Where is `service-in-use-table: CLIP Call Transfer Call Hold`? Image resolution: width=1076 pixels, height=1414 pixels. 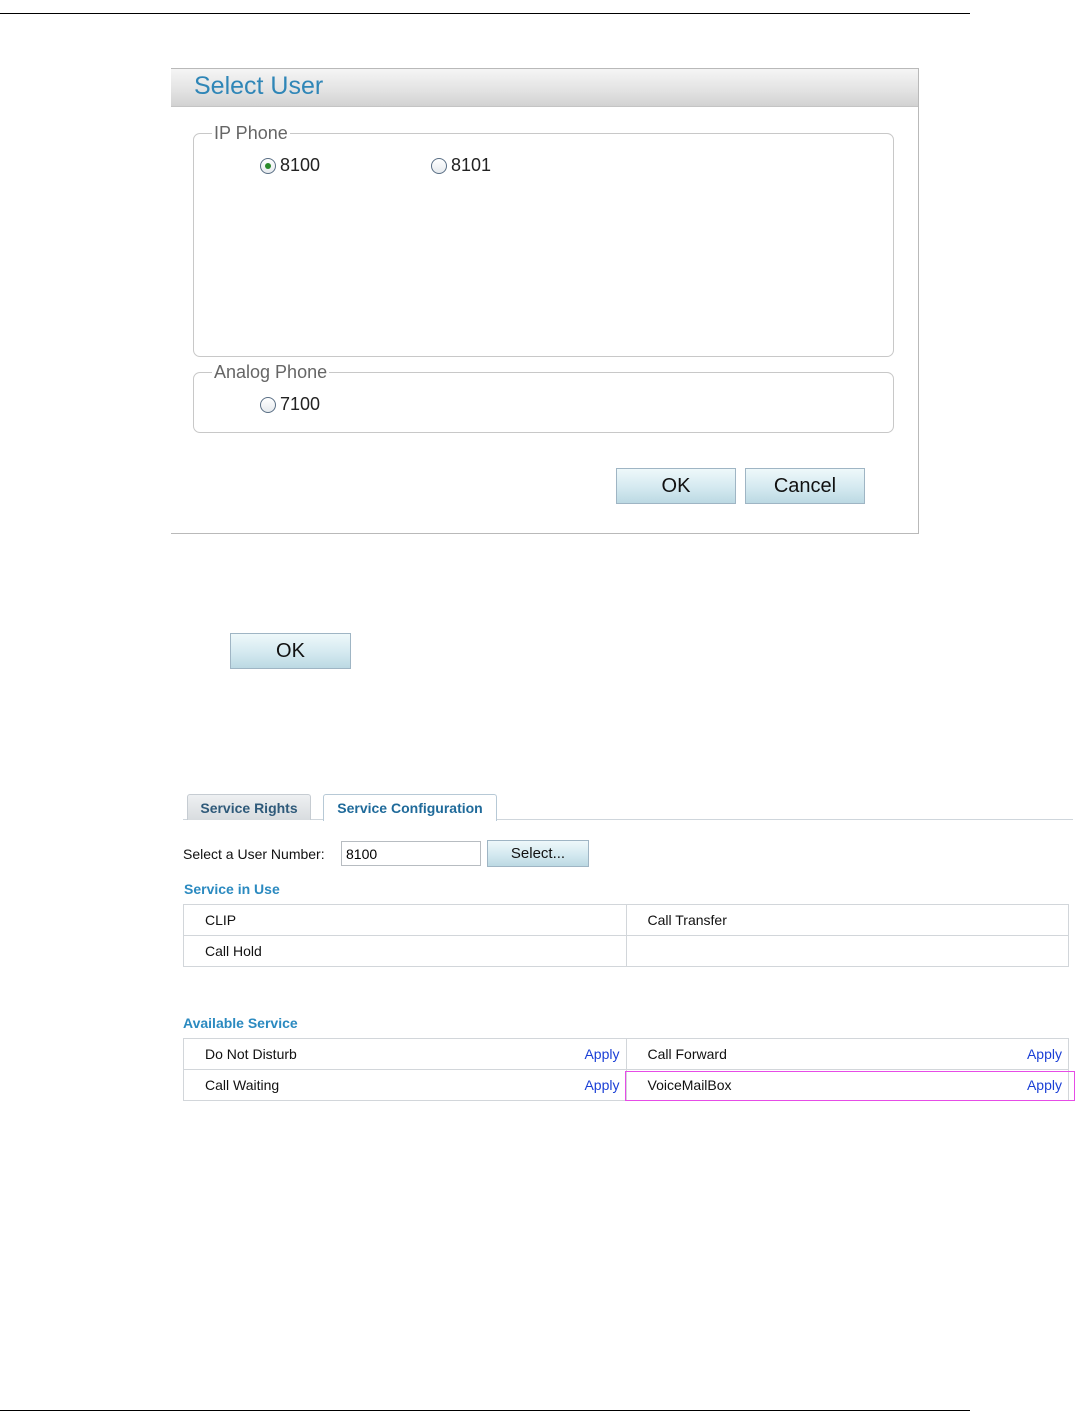 service-in-use-table: CLIP Call Transfer Call Hold is located at coordinates (626, 935).